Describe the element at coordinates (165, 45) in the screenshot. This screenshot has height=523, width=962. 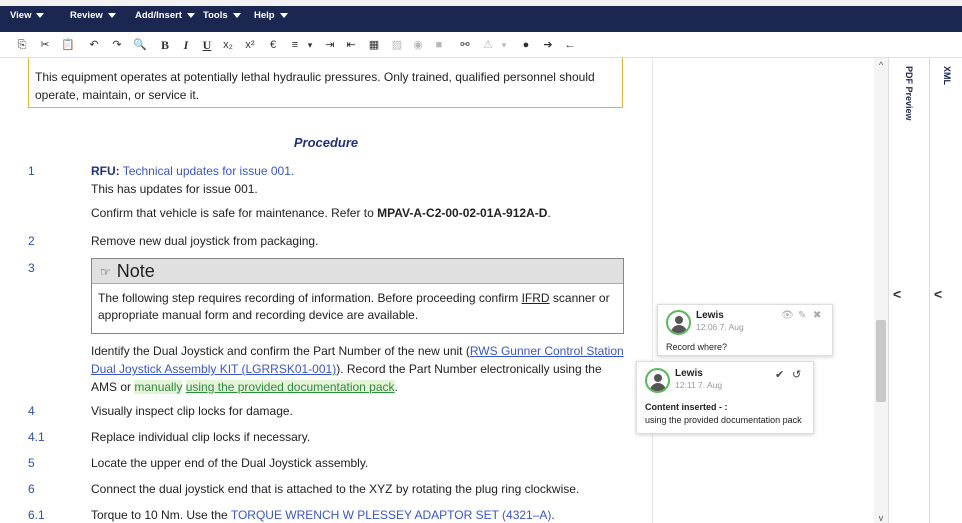
I see `bold-button: B` at that location.